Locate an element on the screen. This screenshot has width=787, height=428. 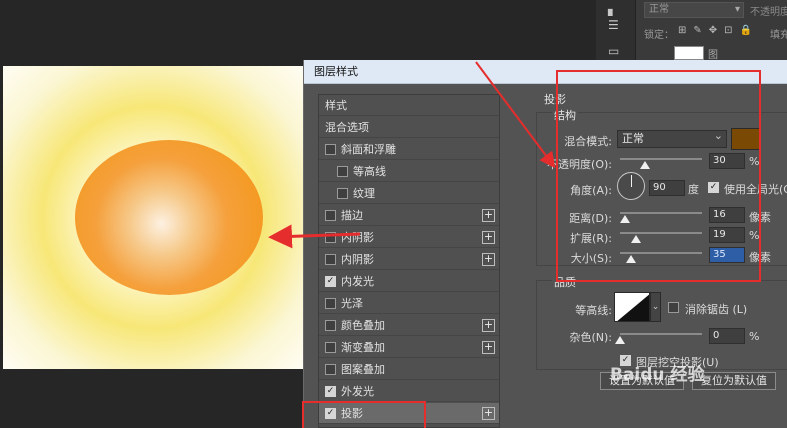
arrow-to-settings is located at coordinates (515, 115).